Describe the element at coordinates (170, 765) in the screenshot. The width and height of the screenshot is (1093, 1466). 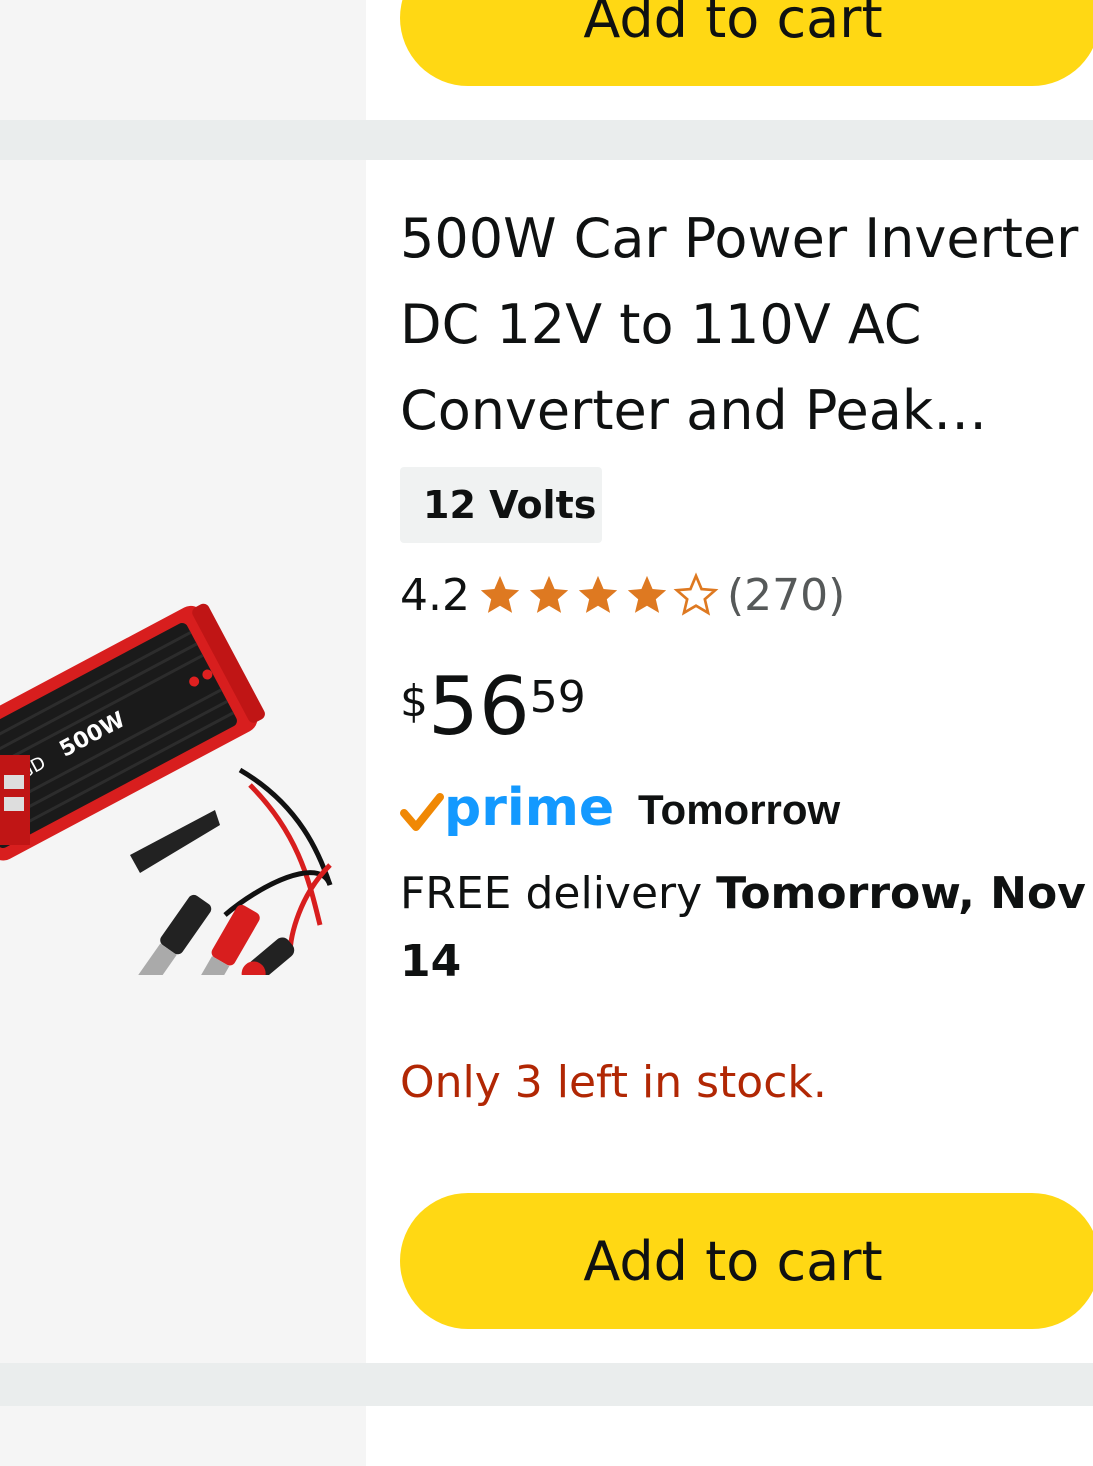
I see `product-image: BYGD 500W` at that location.